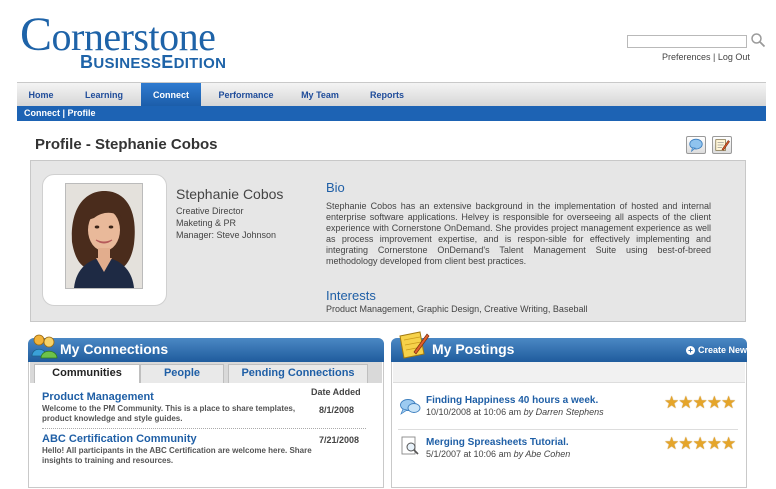 The image size is (776, 489). Describe the element at coordinates (119, 439) in the screenshot. I see `community-title: ABC Certification Community` at that location.